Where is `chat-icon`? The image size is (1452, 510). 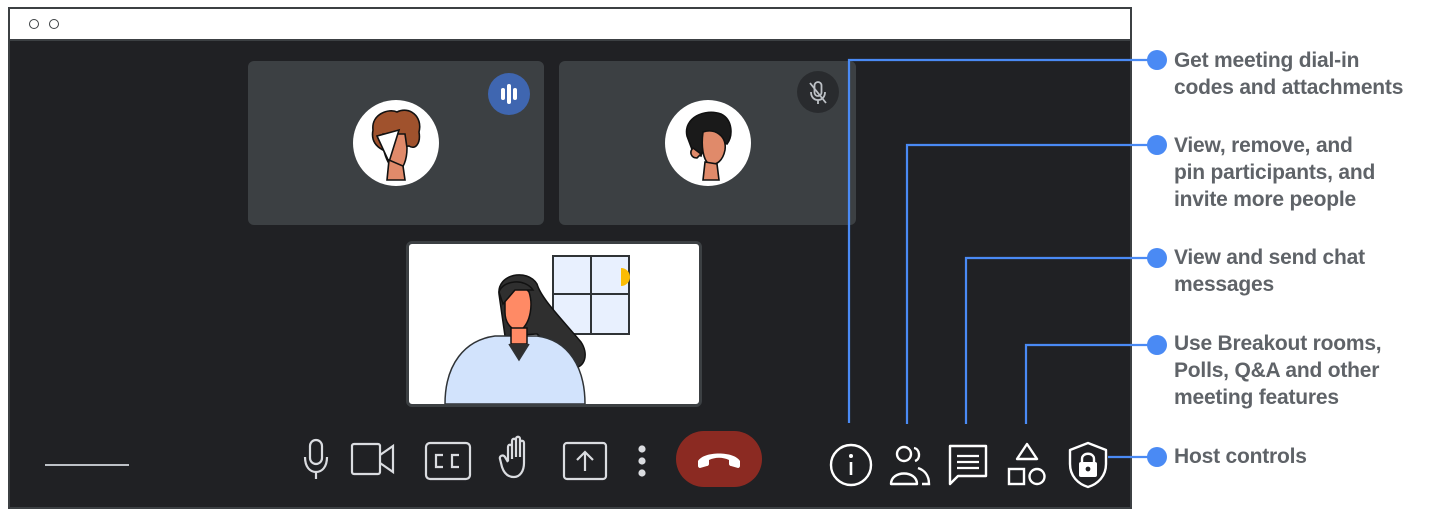 chat-icon is located at coordinates (968, 465).